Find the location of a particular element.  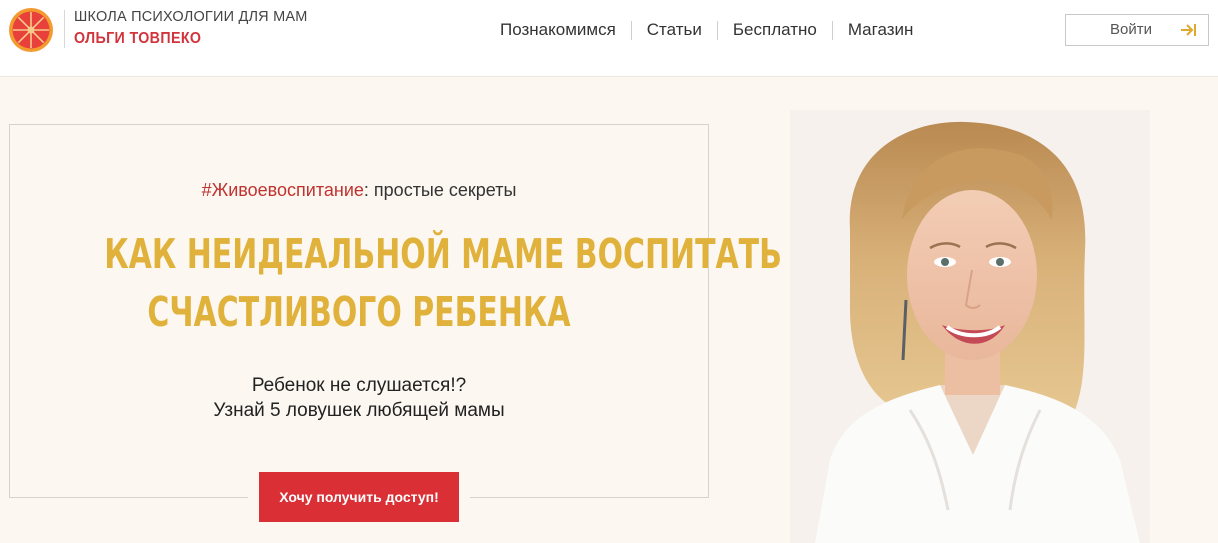

headline-line-1: КАК НЕИДЕАЛЬНОЙ МАМЕ ВОСПИТАТЬ is located at coordinates (443, 254).